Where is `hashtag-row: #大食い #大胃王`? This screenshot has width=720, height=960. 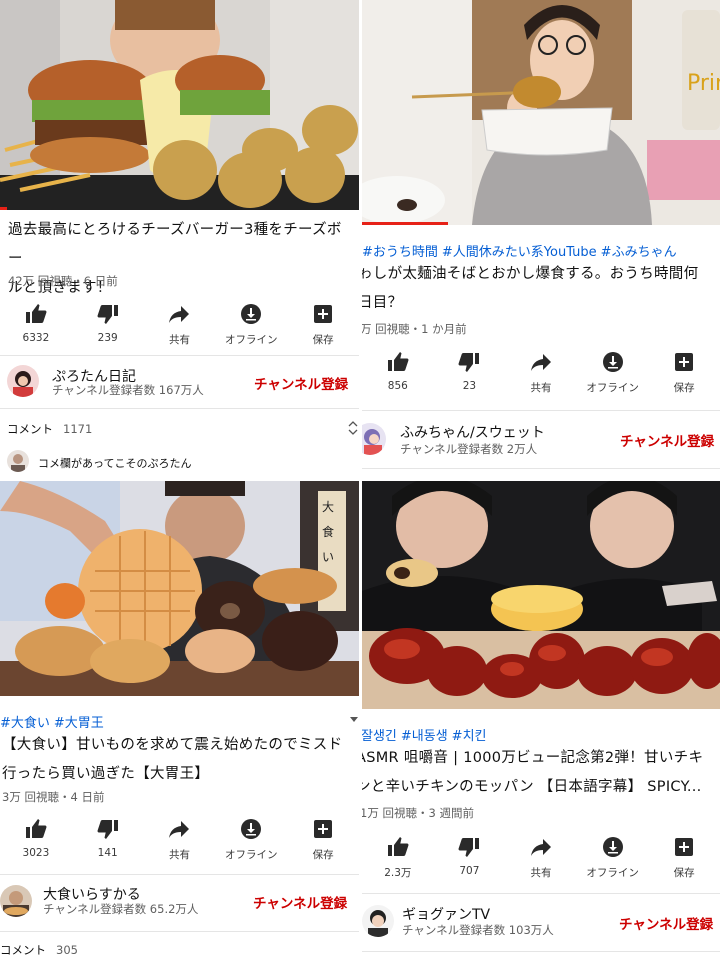
hashtag-row: #大食い #大胃王 is located at coordinates (54, 721).